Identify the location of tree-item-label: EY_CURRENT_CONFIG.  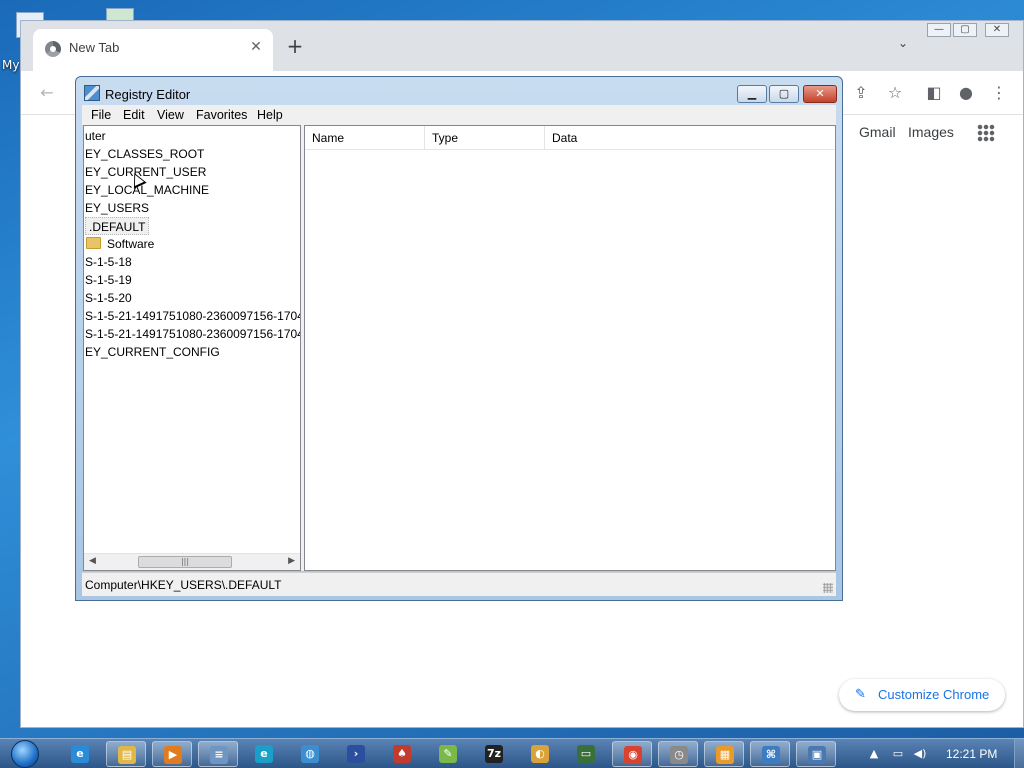
(152, 352).